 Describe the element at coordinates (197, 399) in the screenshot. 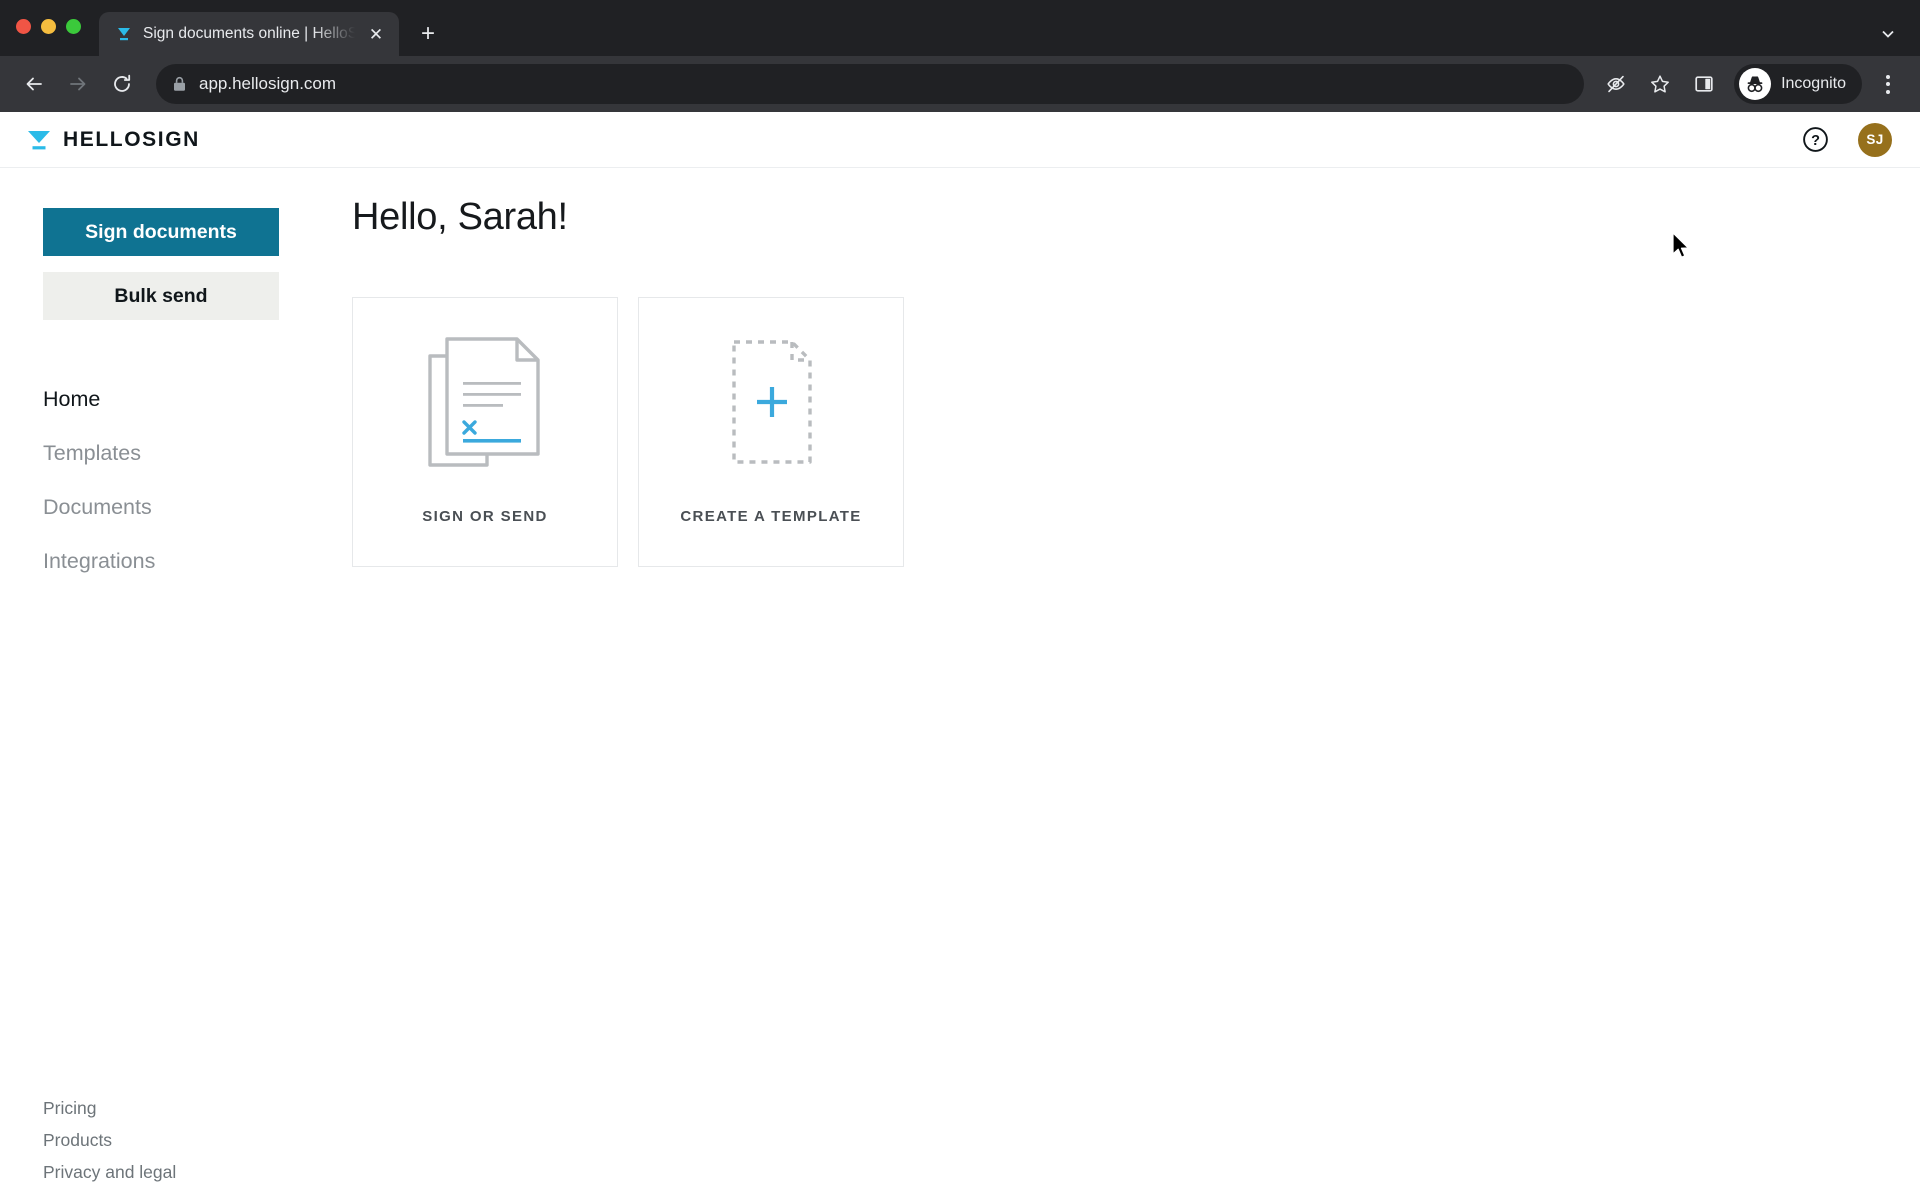

I see `sidebar-item-home: Home` at that location.